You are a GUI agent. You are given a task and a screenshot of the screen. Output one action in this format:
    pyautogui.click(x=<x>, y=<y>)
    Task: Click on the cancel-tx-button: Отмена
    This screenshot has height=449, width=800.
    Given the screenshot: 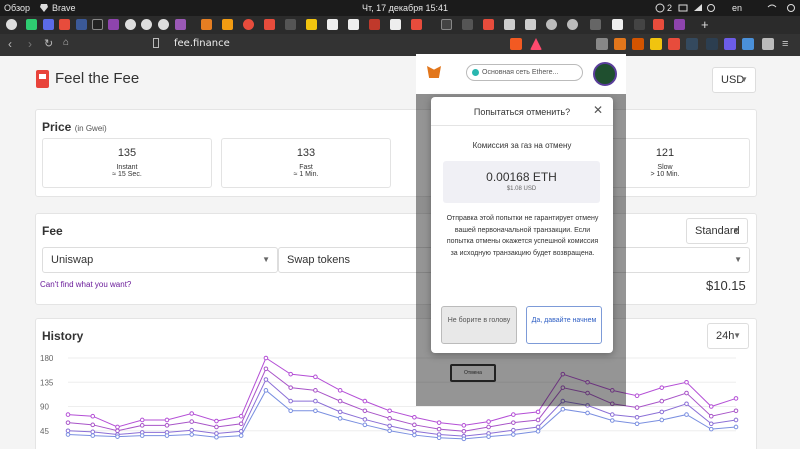 What is the action you would take?
    pyautogui.click(x=473, y=373)
    